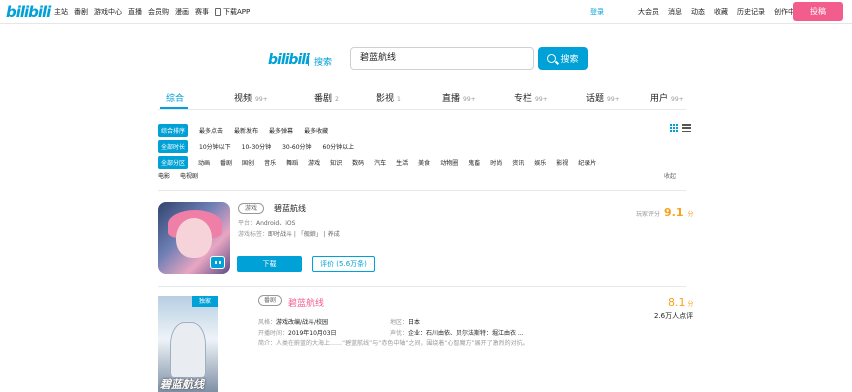 This screenshot has width=852, height=392. What do you see at coordinates (218, 12) in the screenshot?
I see `phone-icon` at bounding box center [218, 12].